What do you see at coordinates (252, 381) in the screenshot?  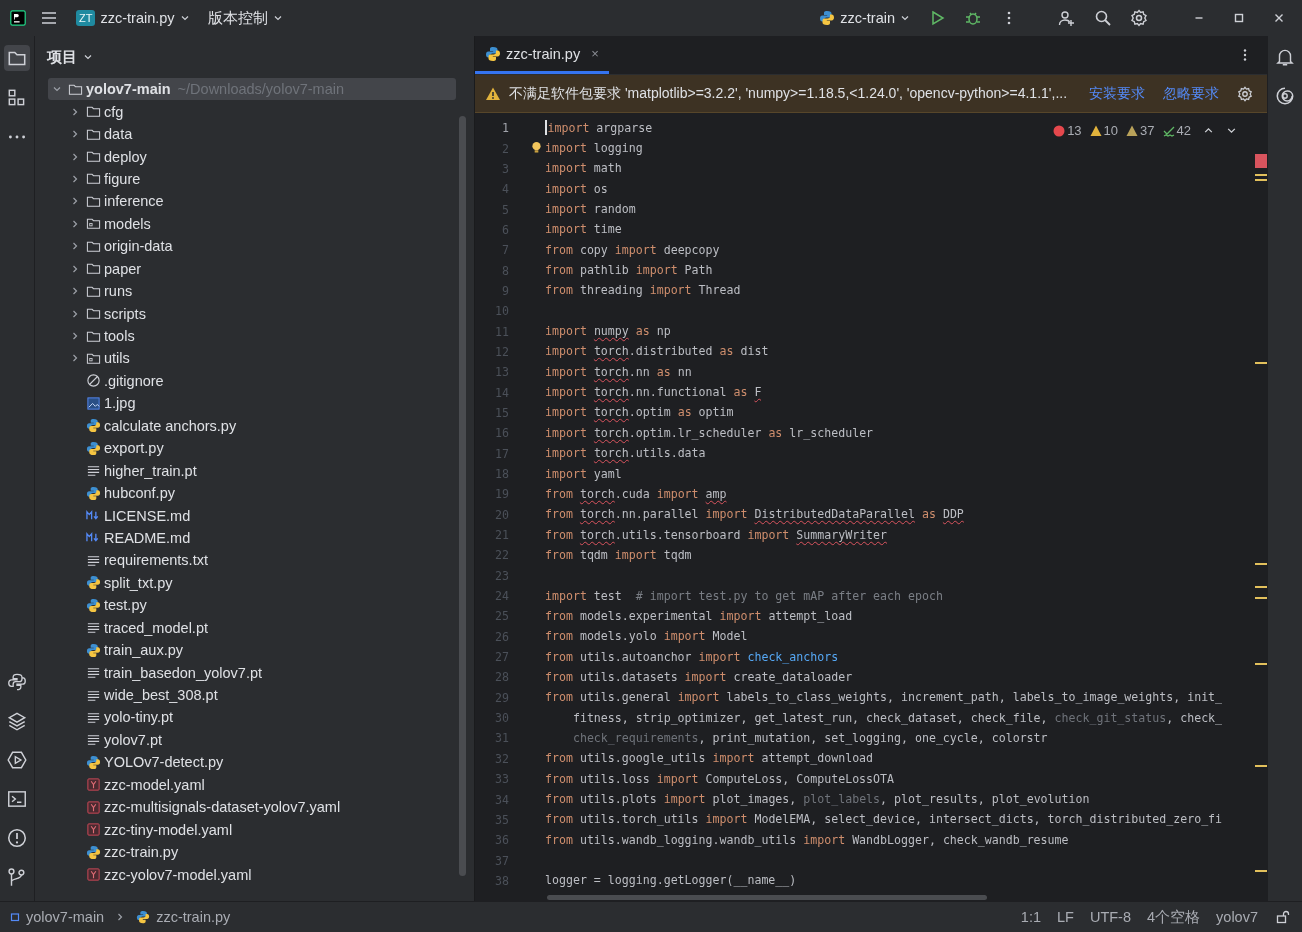 I see `tree-item: .gitignore` at bounding box center [252, 381].